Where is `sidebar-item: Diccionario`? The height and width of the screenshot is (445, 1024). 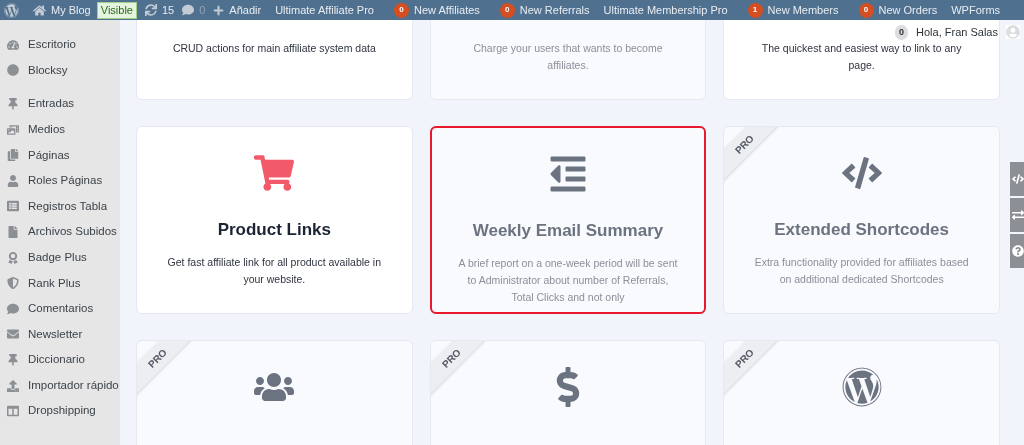 sidebar-item: Diccionario is located at coordinates (60, 360).